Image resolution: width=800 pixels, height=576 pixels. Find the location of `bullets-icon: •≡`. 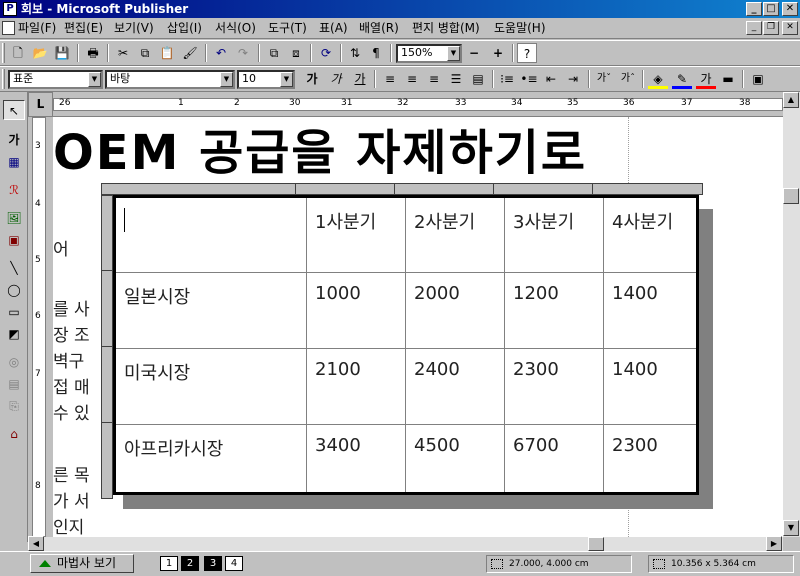

bullets-icon: •≡ is located at coordinates (529, 79).